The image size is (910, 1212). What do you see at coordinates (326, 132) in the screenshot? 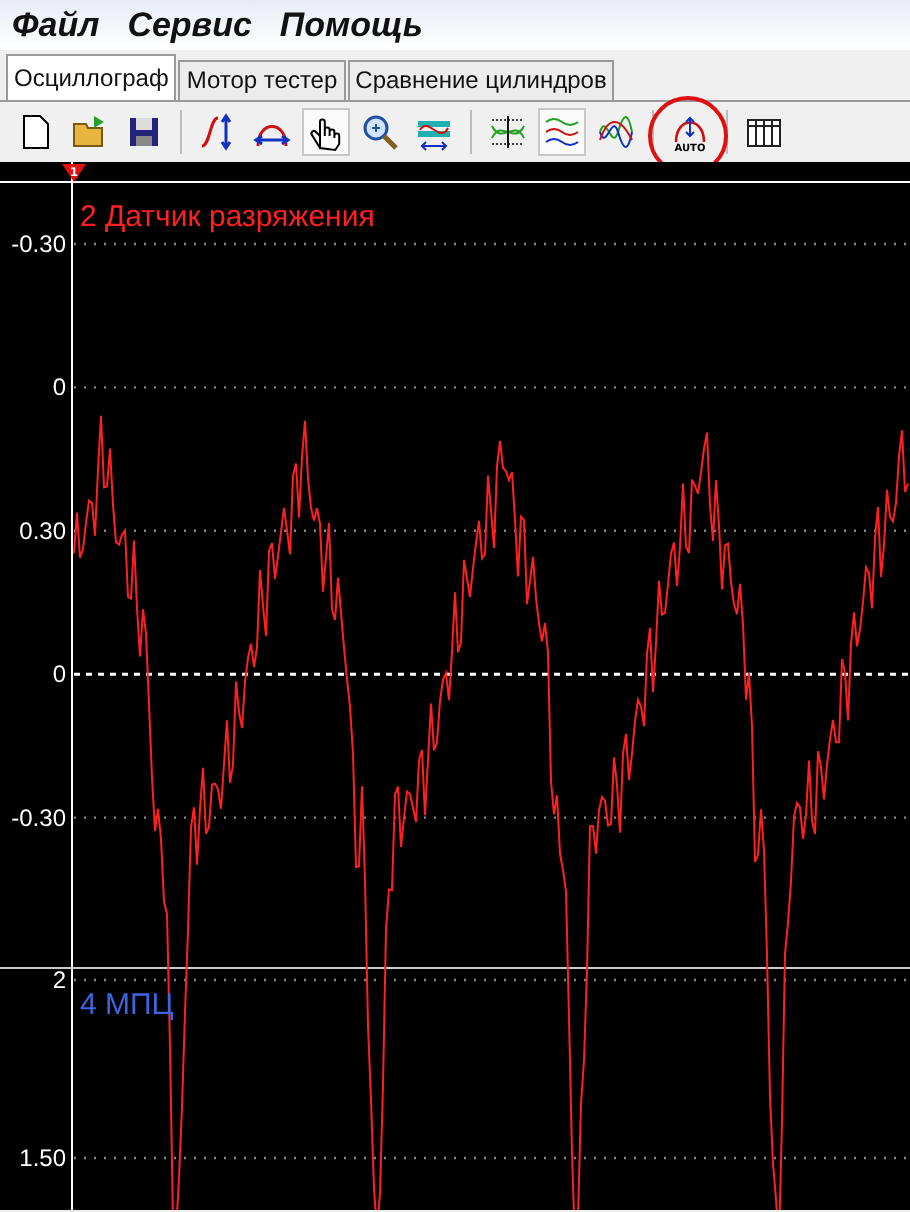
I see `toolbar-button` at bounding box center [326, 132].